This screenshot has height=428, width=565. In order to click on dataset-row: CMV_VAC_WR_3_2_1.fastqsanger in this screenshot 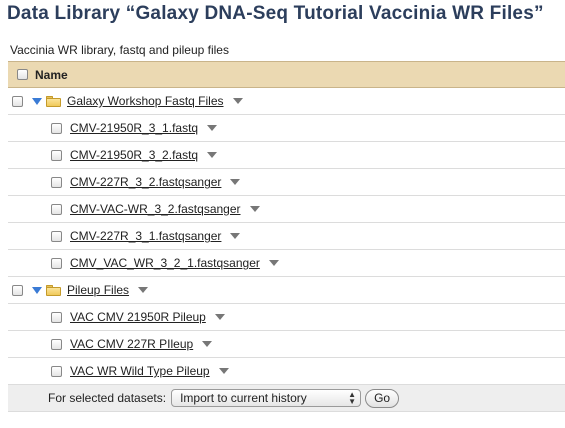, I will do `click(286, 263)`.